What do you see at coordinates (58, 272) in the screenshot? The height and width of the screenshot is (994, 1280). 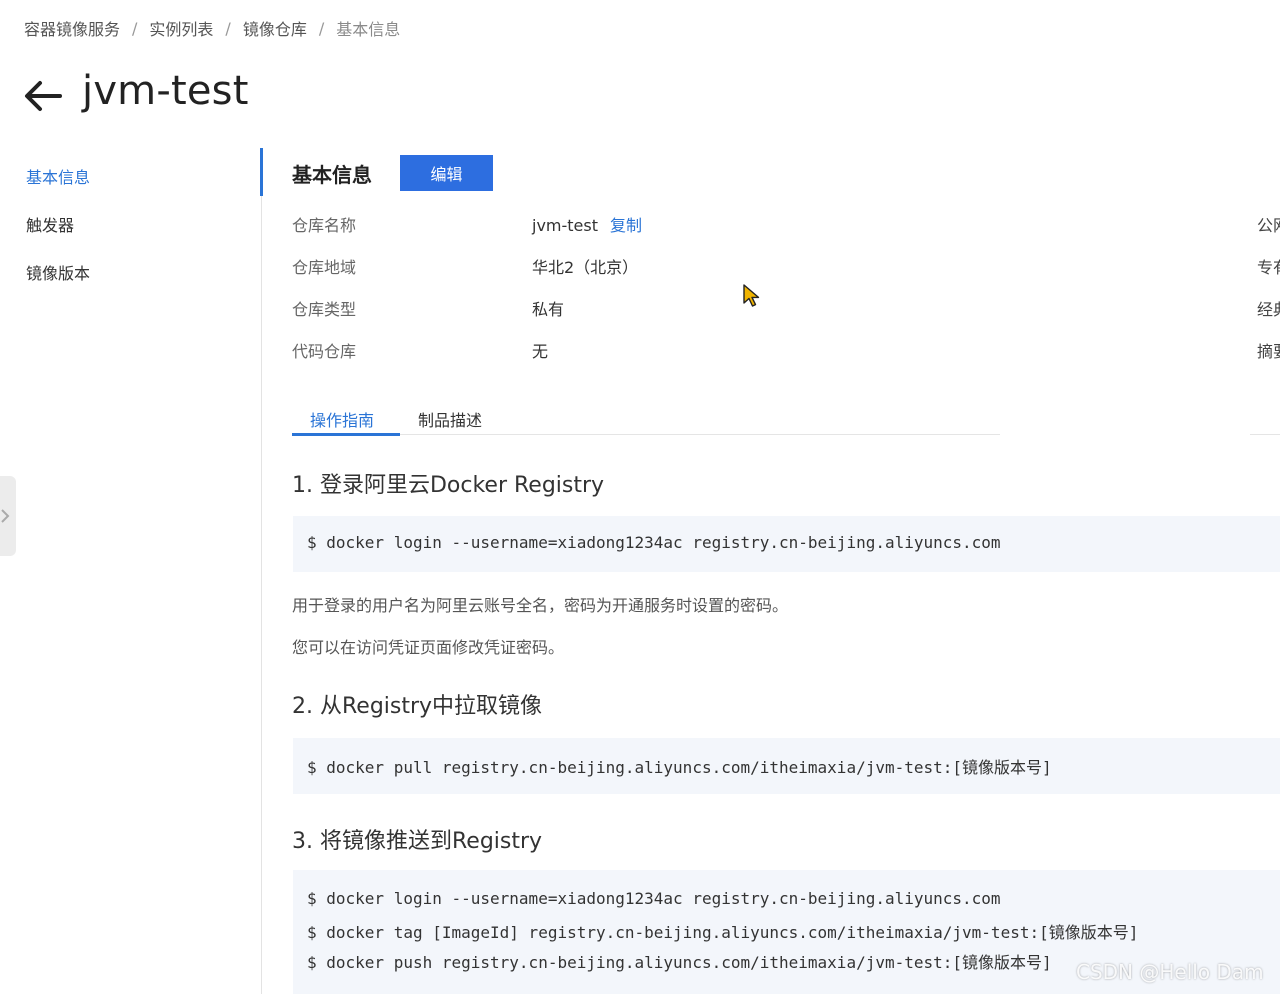 I see `sidebar-item-image-versions: 镜像版本` at bounding box center [58, 272].